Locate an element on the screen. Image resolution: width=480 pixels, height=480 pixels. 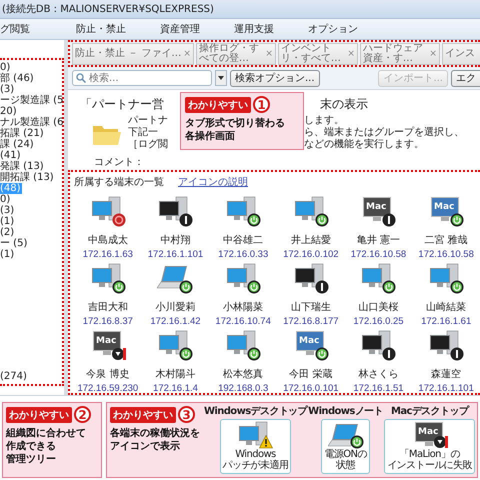
callout-text: タブ形式で切り替わる 各操作画面 is located at coordinates (235, 130).